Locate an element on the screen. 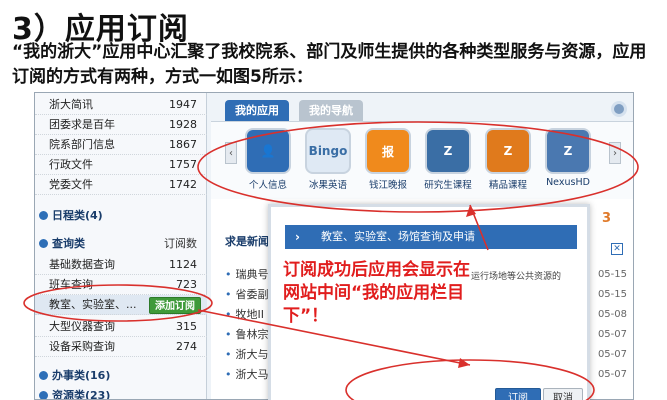 This screenshot has height=400, width=667. news-item: • 省委副 is located at coordinates (247, 295).